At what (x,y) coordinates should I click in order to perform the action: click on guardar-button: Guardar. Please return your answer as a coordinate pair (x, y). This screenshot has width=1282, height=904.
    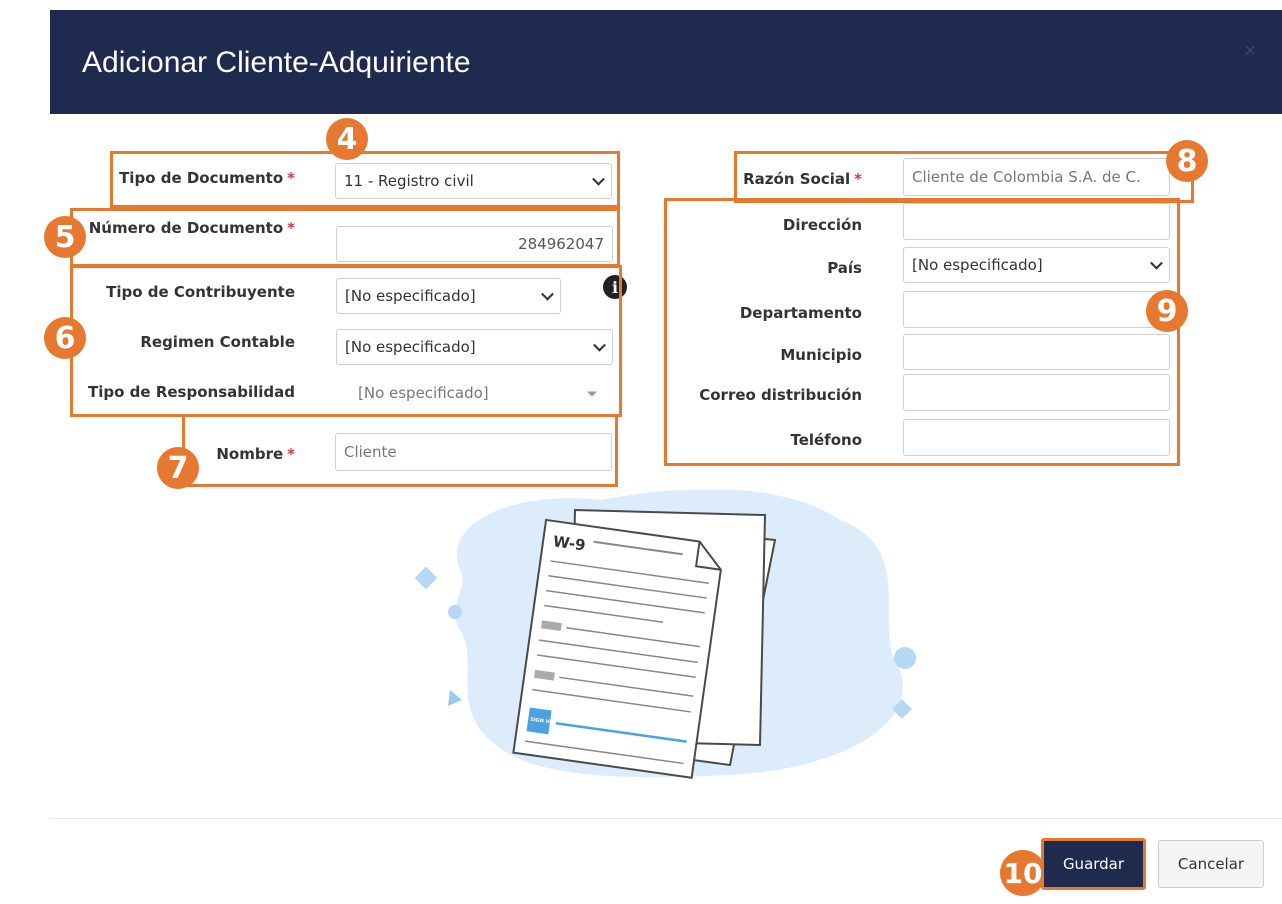
    Looking at the image, I should click on (1093, 864).